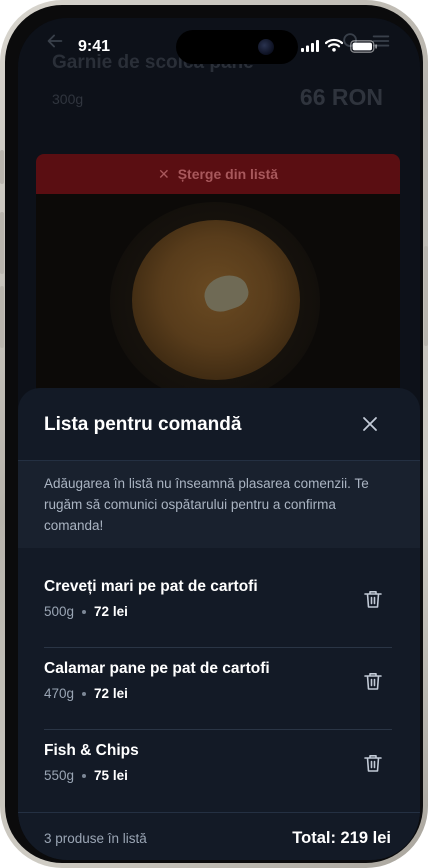  I want to click on item-name: Creveți mari pe pat de cartofi, so click(151, 586).